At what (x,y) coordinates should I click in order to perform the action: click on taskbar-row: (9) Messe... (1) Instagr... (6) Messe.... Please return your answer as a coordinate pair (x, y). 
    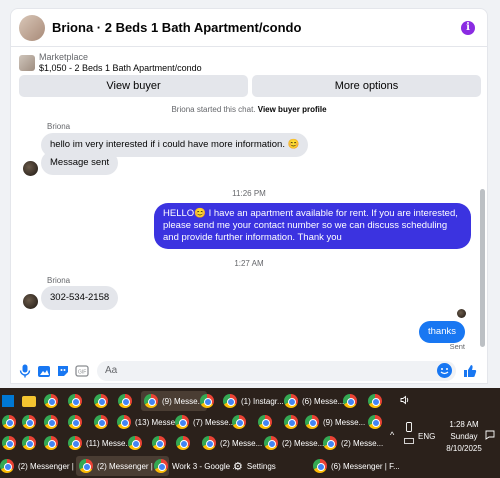
    Looking at the image, I should click on (192, 402).